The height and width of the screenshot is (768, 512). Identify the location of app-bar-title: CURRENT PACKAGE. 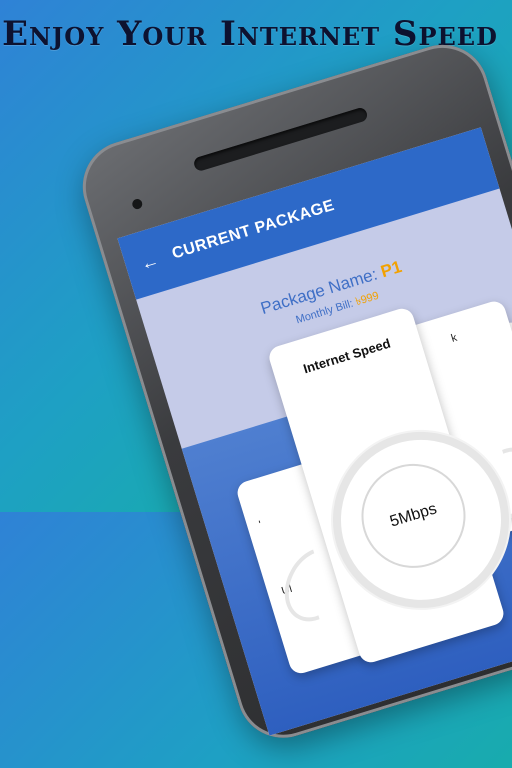
(253, 229).